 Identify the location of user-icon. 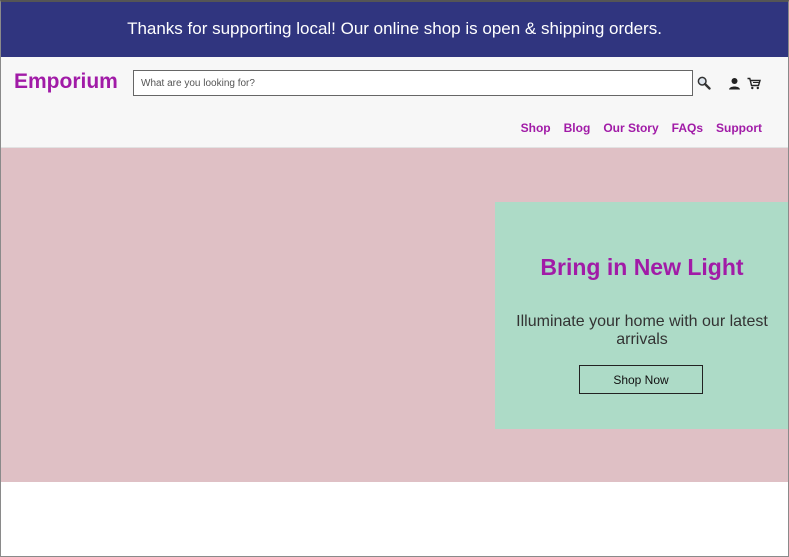
(734, 83).